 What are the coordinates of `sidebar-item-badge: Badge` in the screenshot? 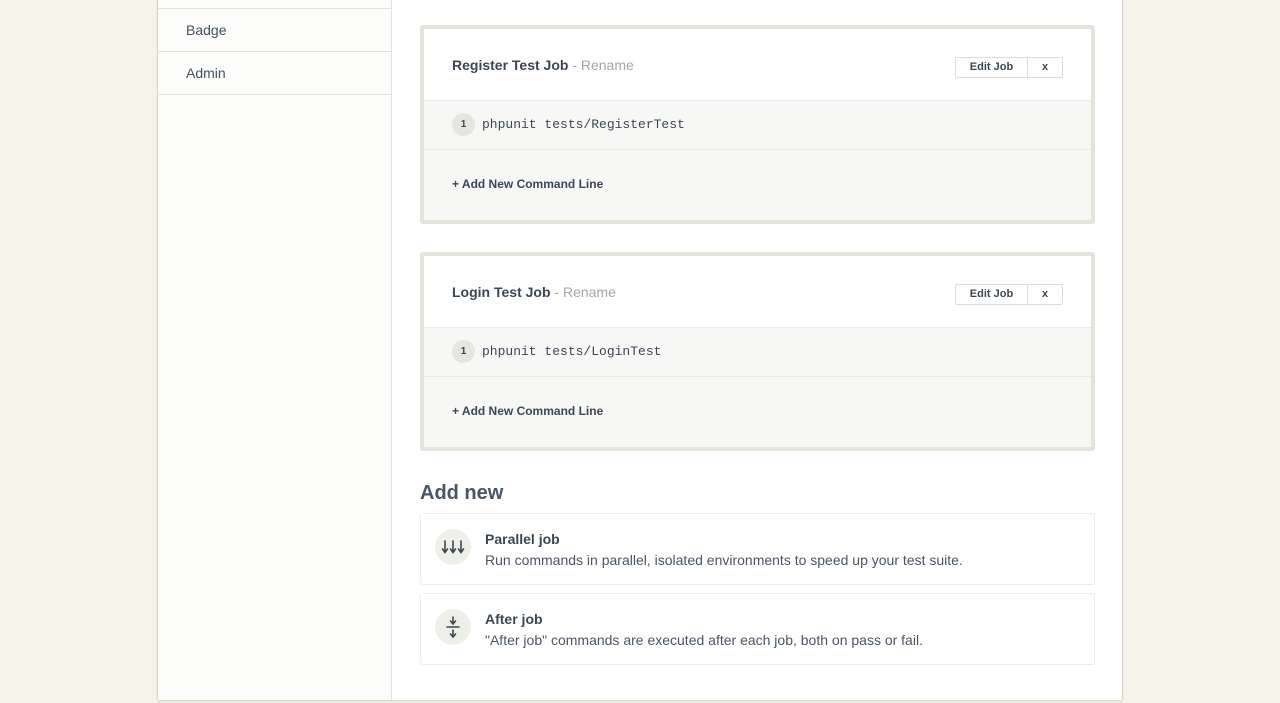 It's located at (274, 30).